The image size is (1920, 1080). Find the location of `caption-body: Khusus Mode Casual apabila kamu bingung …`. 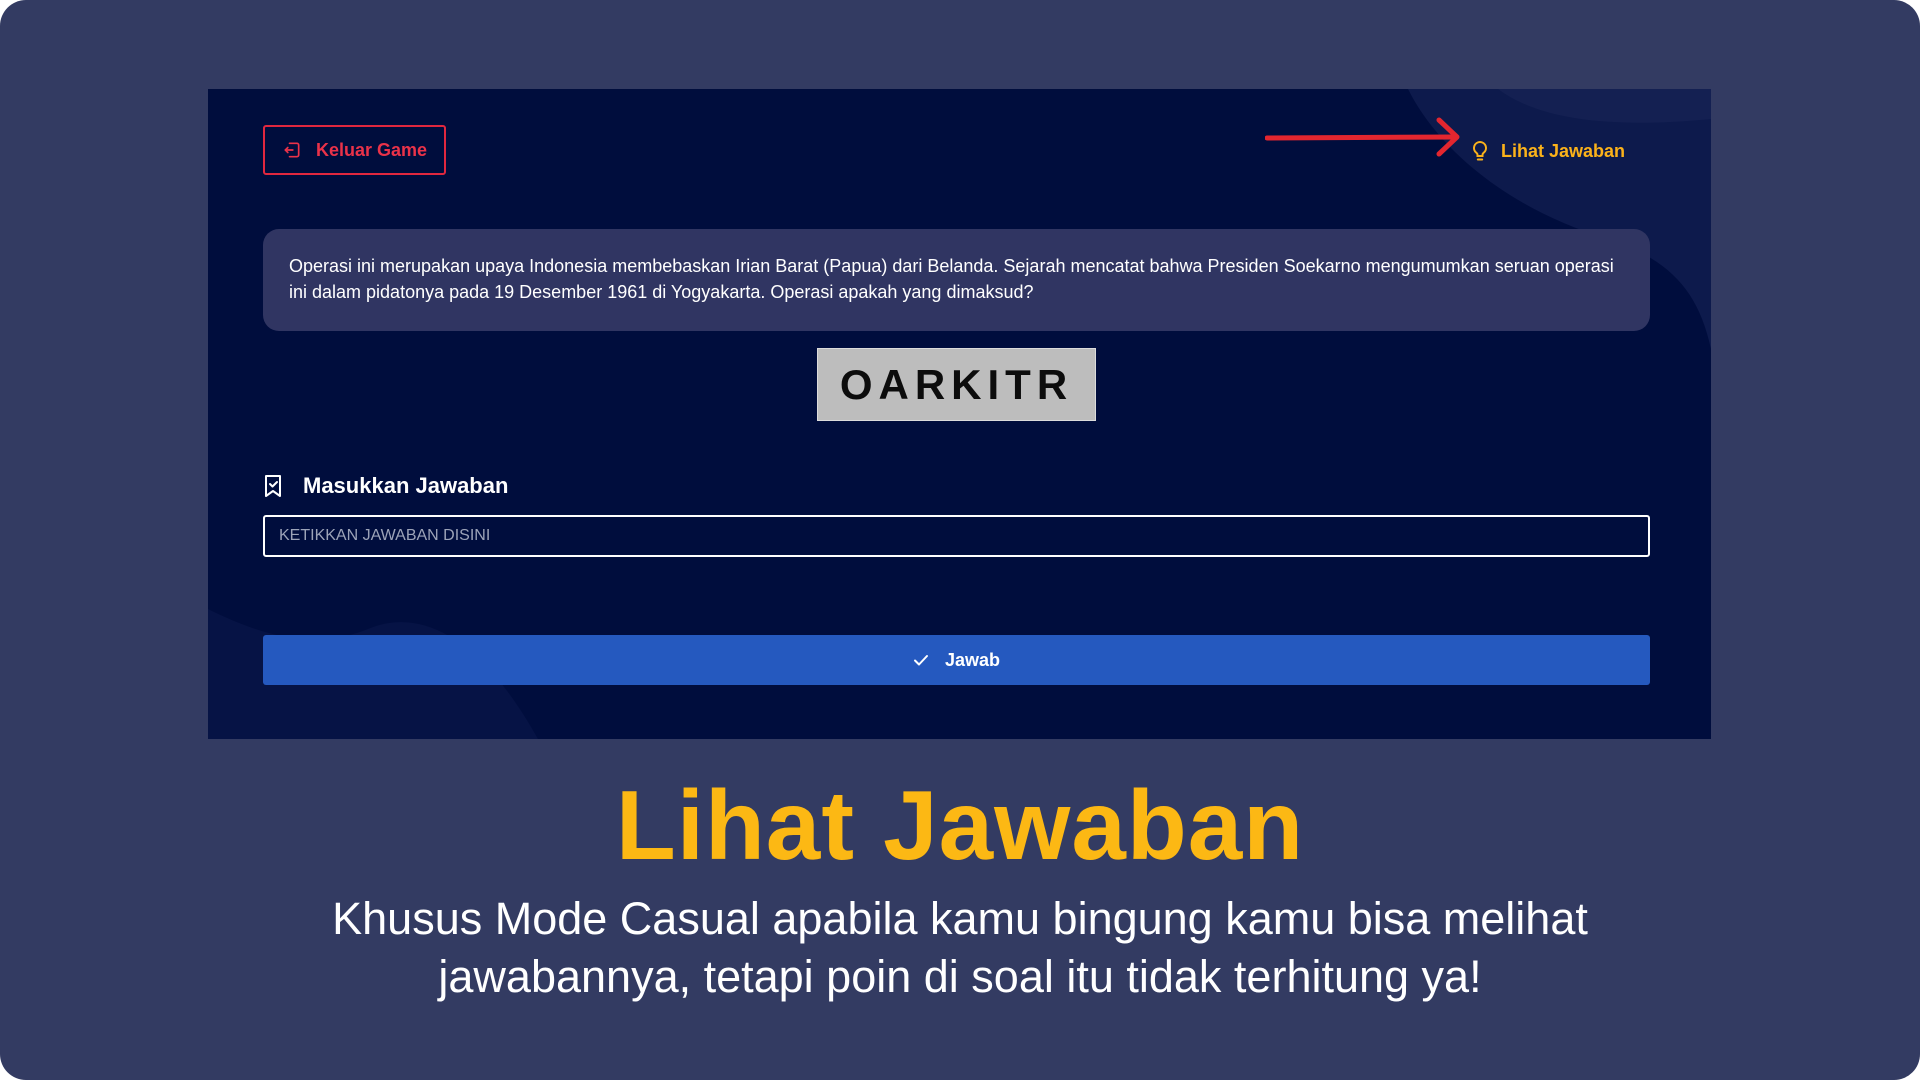

caption-body: Khusus Mode Casual apabila kamu bingung … is located at coordinates (960, 947).